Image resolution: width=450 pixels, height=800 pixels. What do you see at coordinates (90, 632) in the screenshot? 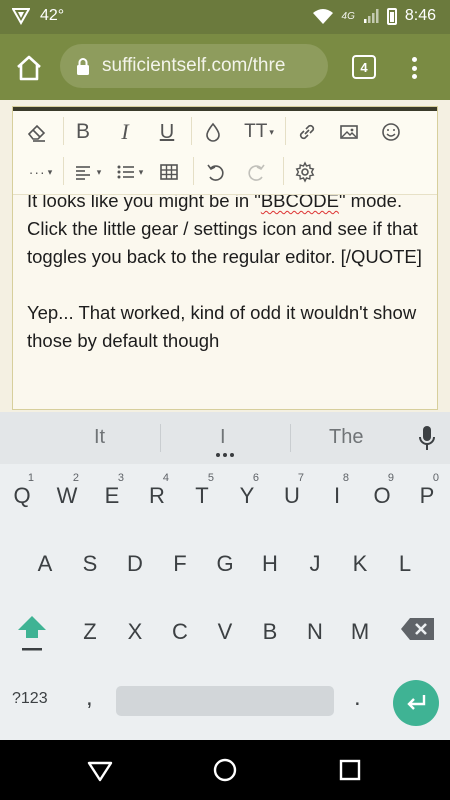
I see `key-z: Z` at bounding box center [90, 632].